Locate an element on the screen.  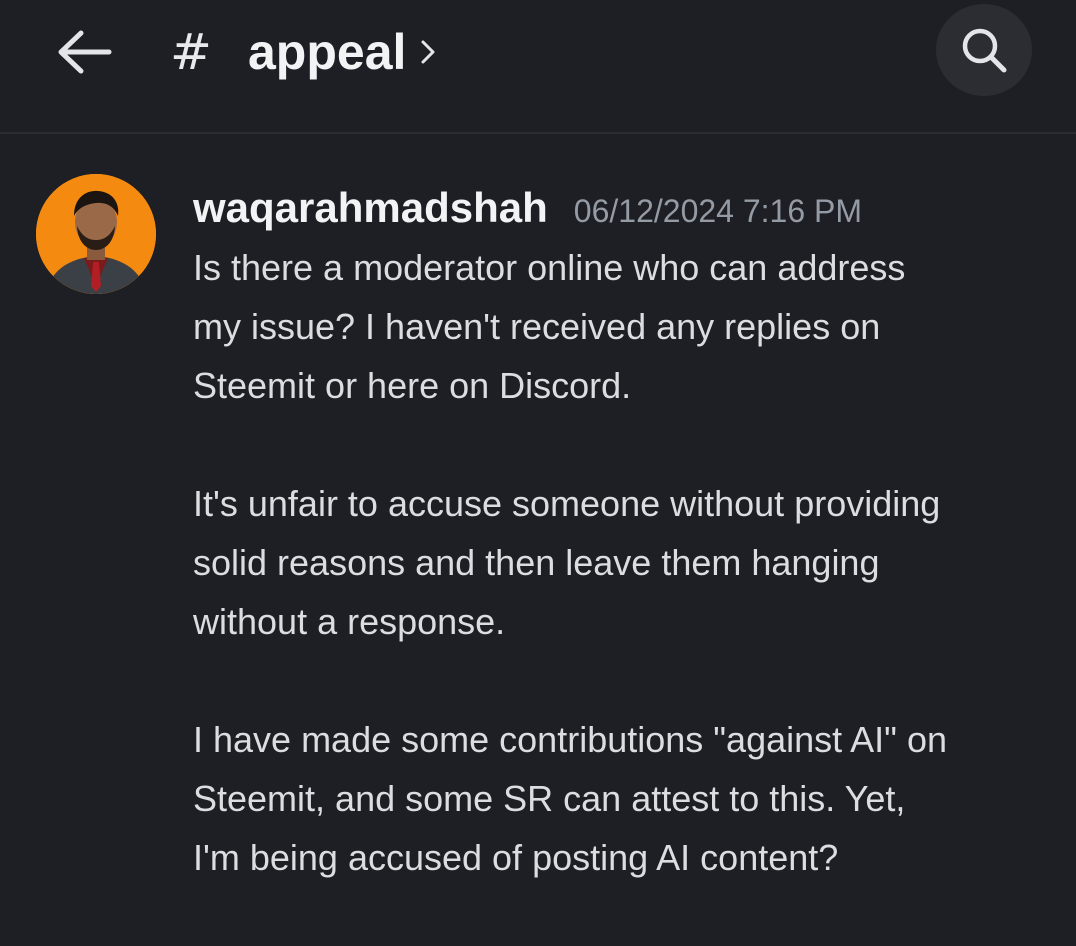
back-button is located at coordinates (84, 52).